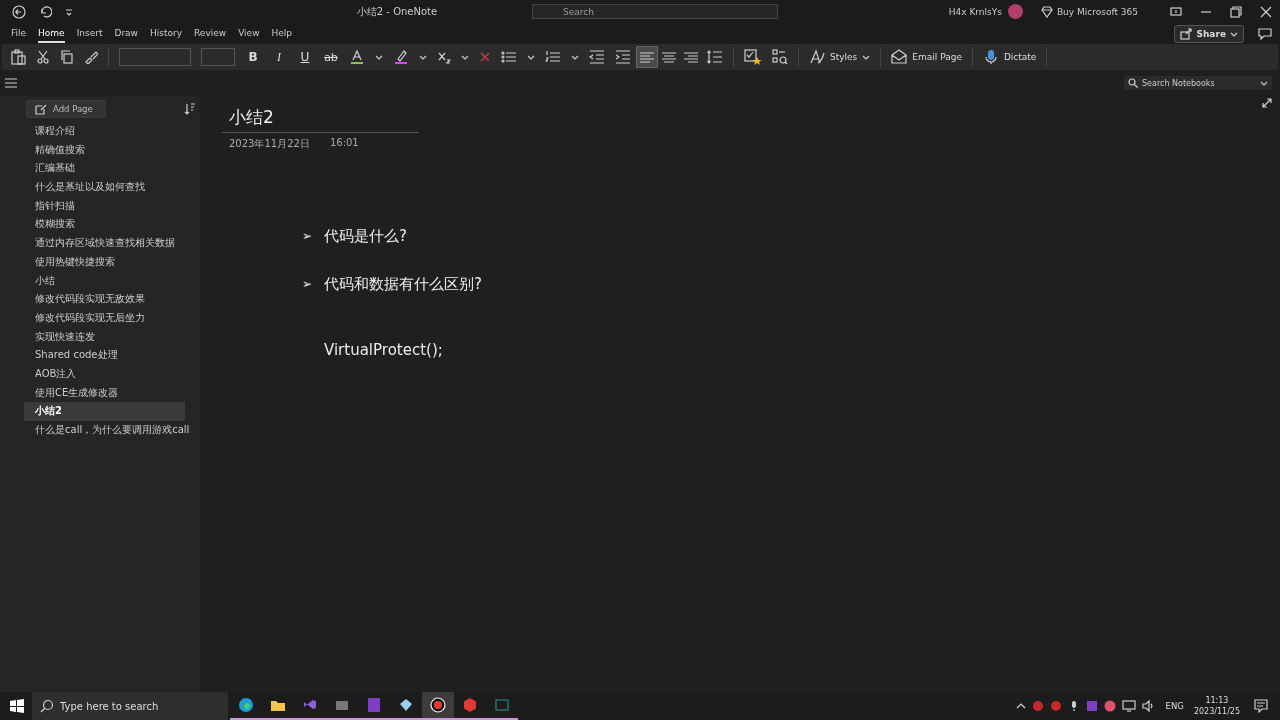 The height and width of the screenshot is (720, 1280). I want to click on copy-icon, so click(67, 57).